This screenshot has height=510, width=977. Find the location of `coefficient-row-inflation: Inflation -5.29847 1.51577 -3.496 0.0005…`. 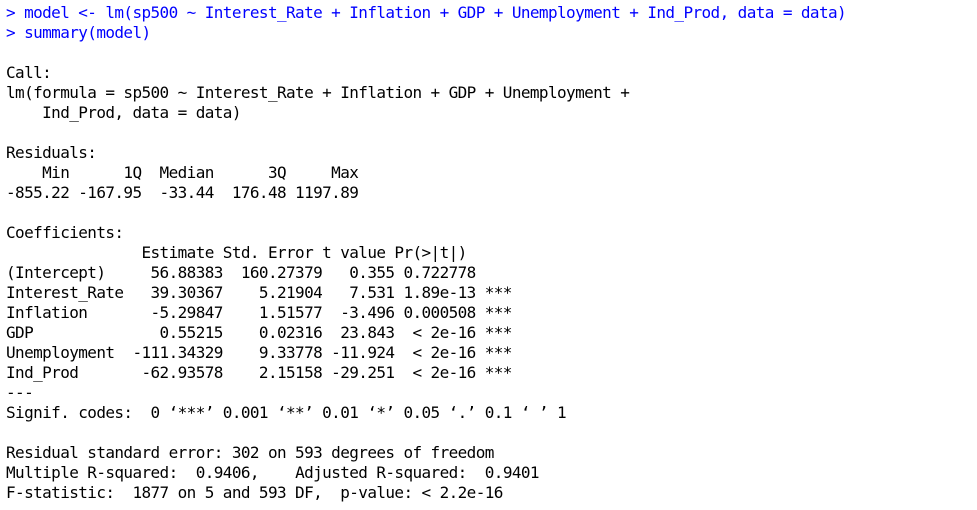

coefficient-row-inflation: Inflation -5.29847 1.51577 -3.496 0.0005… is located at coordinates (259, 312).